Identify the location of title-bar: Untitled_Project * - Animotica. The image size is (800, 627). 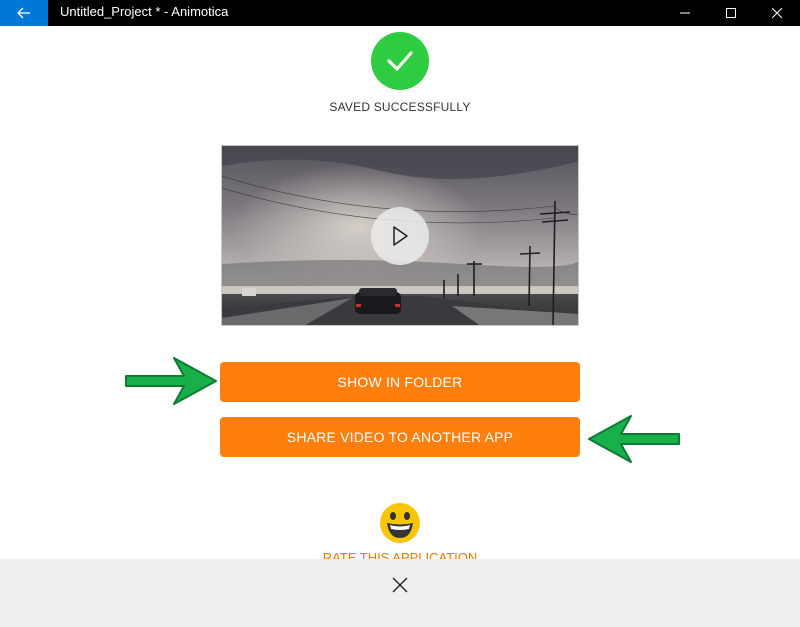
(400, 13).